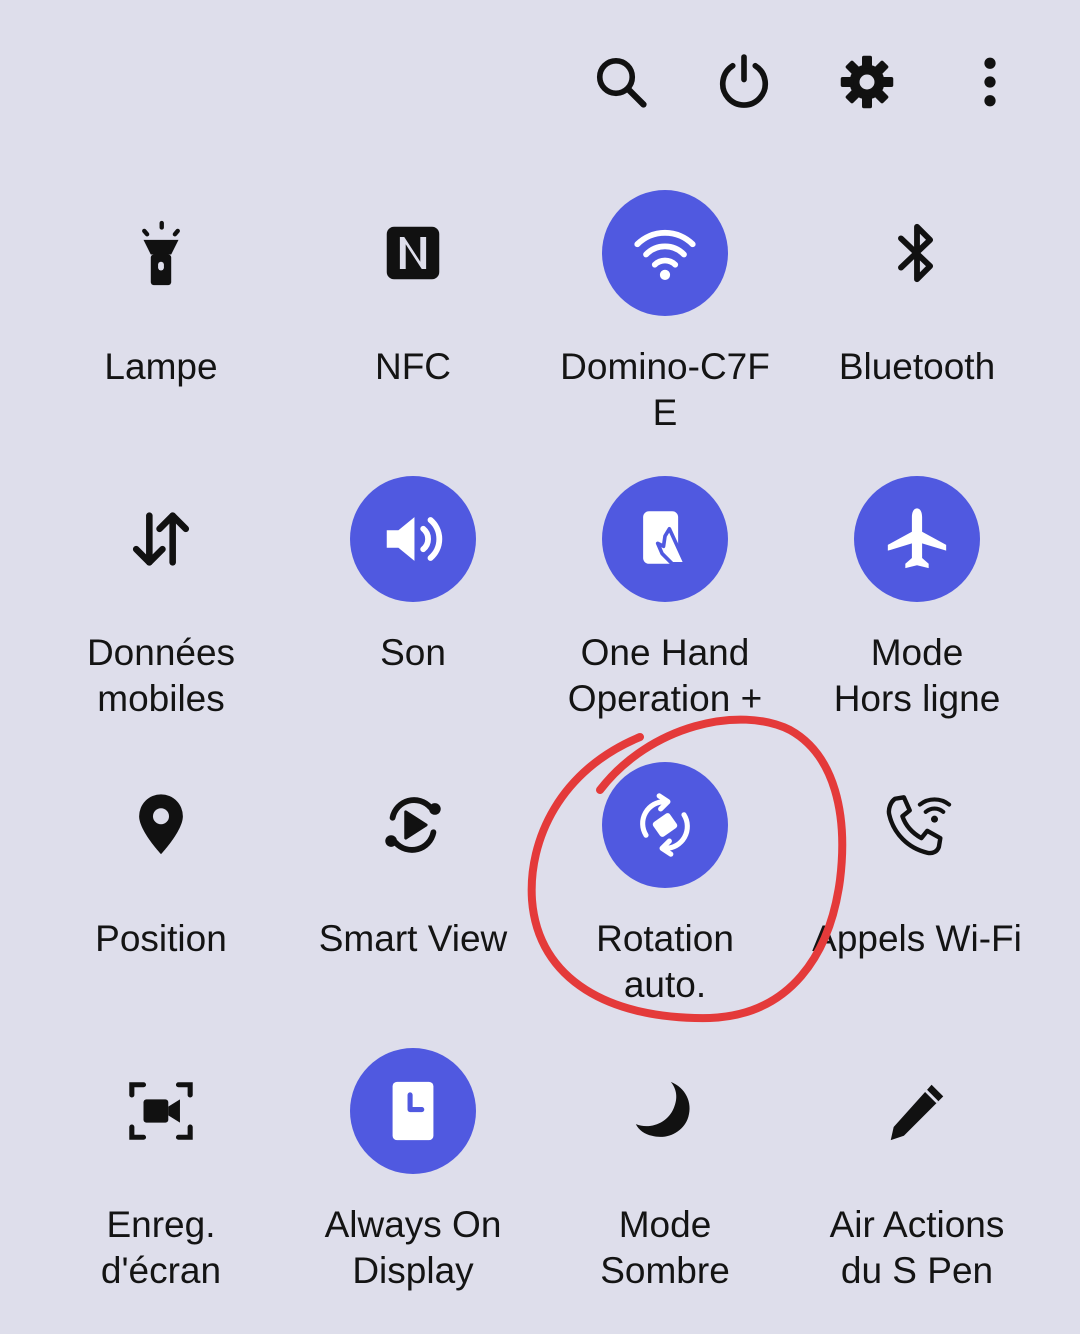 Image resolution: width=1080 pixels, height=1334 pixels. Describe the element at coordinates (161, 619) in the screenshot. I see `tile-mobile-data: Données mobiles` at that location.